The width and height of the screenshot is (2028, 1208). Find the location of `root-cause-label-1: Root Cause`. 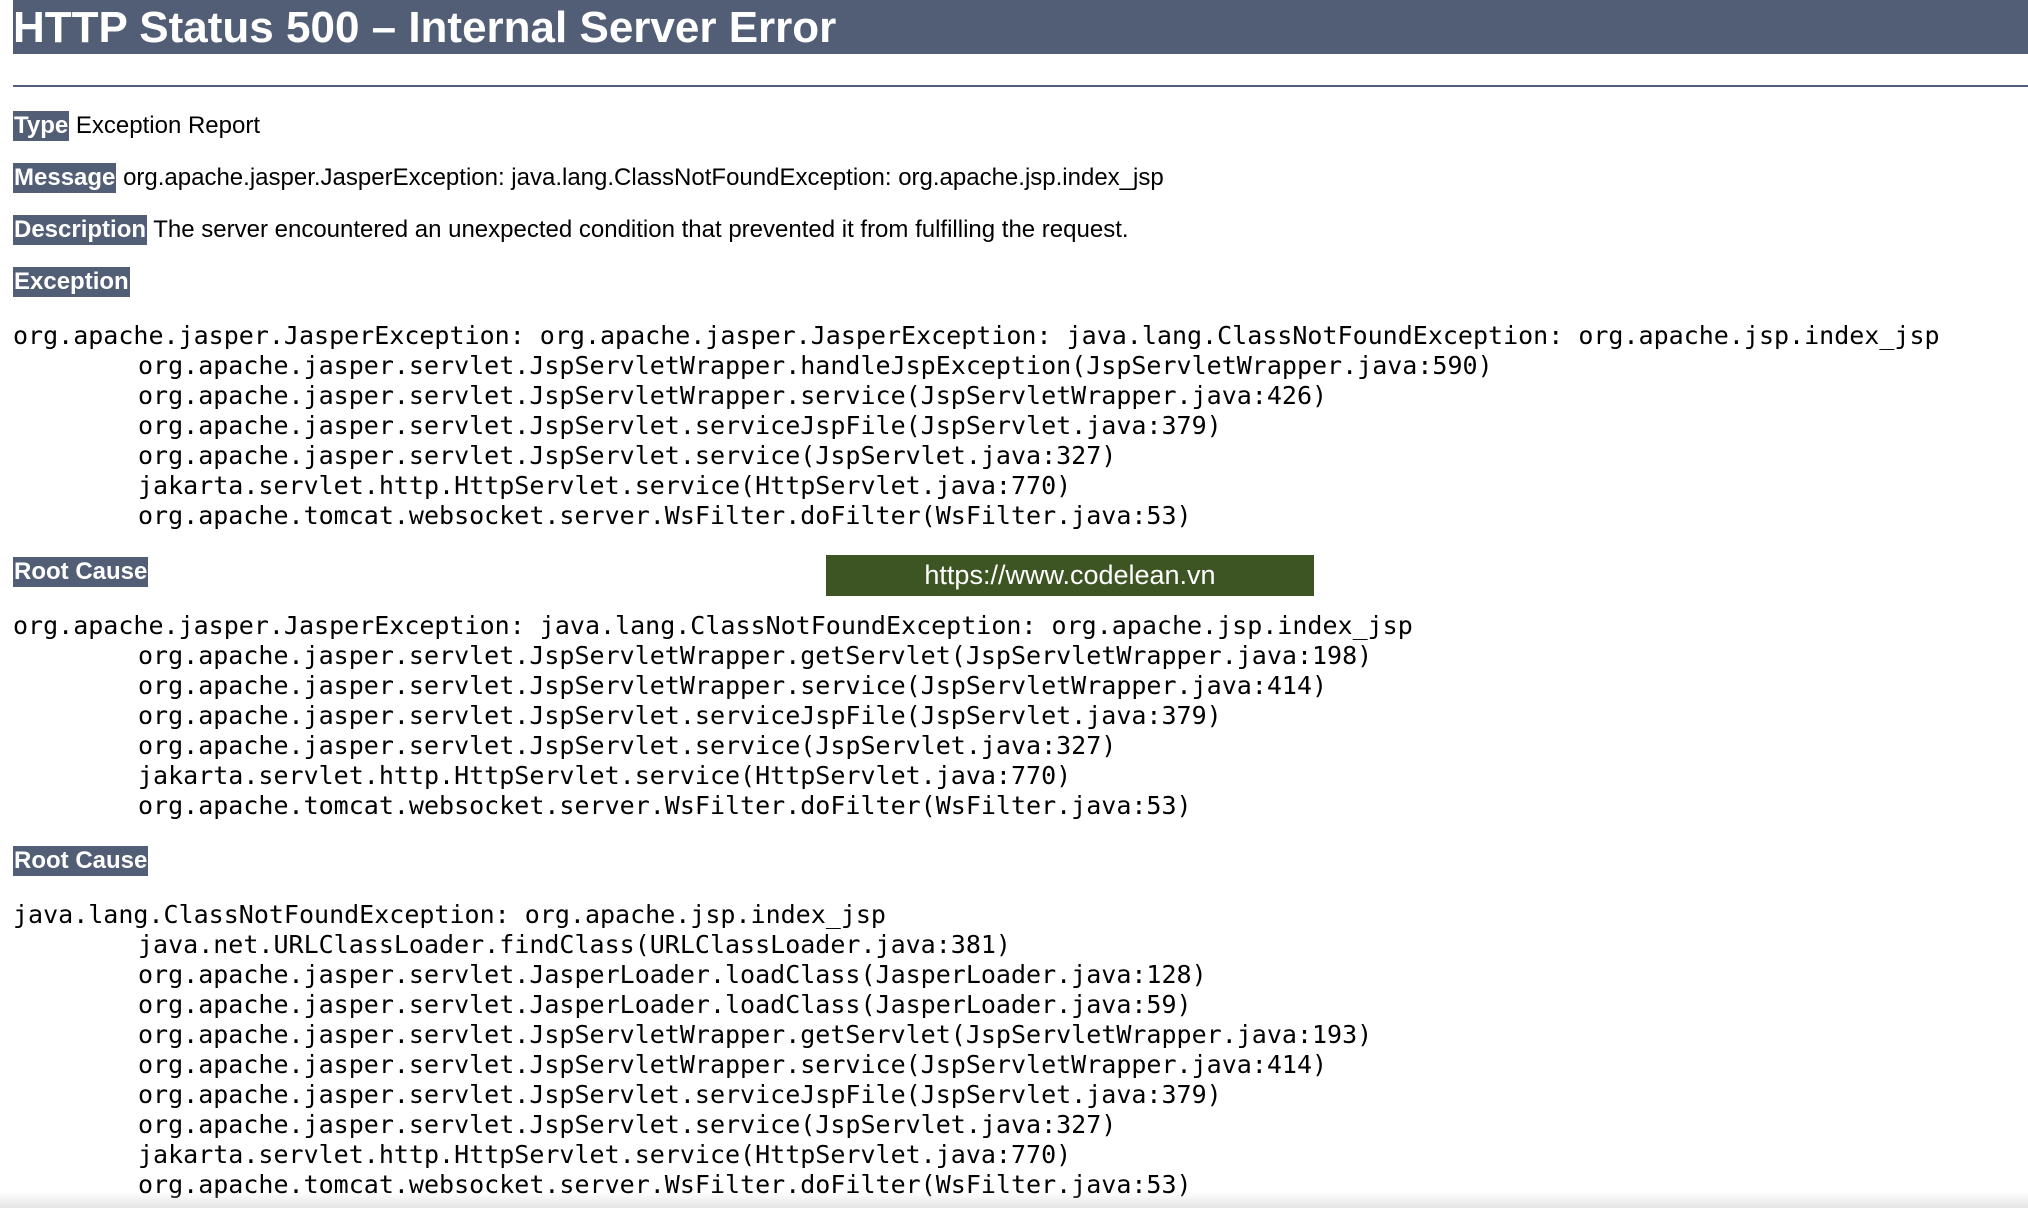

root-cause-label-1: Root Cause is located at coordinates (81, 572).